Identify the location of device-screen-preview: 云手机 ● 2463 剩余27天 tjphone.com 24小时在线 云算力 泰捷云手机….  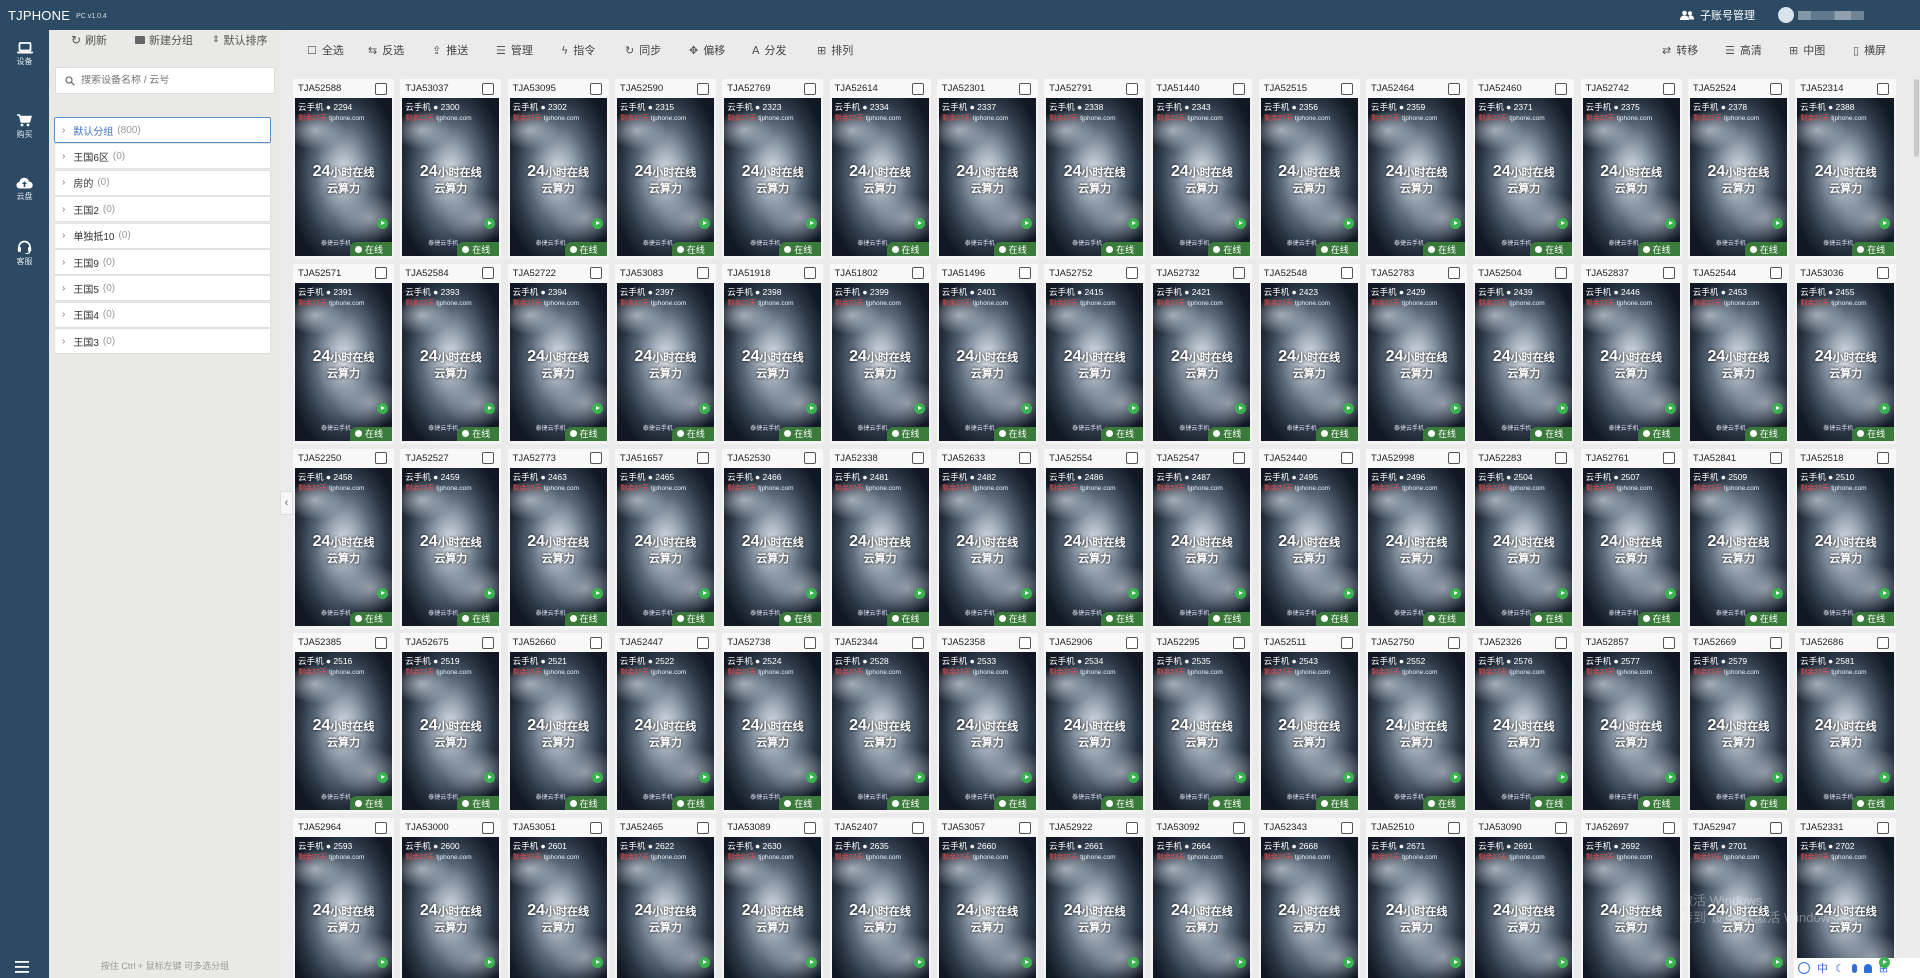
(558, 546).